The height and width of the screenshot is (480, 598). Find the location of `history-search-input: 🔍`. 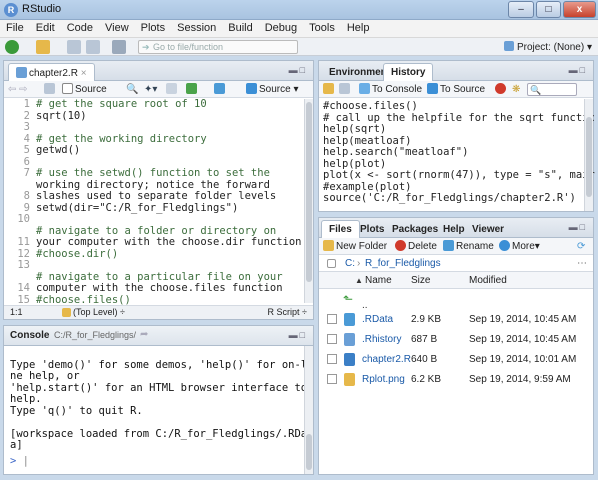

history-search-input: 🔍 is located at coordinates (552, 89).